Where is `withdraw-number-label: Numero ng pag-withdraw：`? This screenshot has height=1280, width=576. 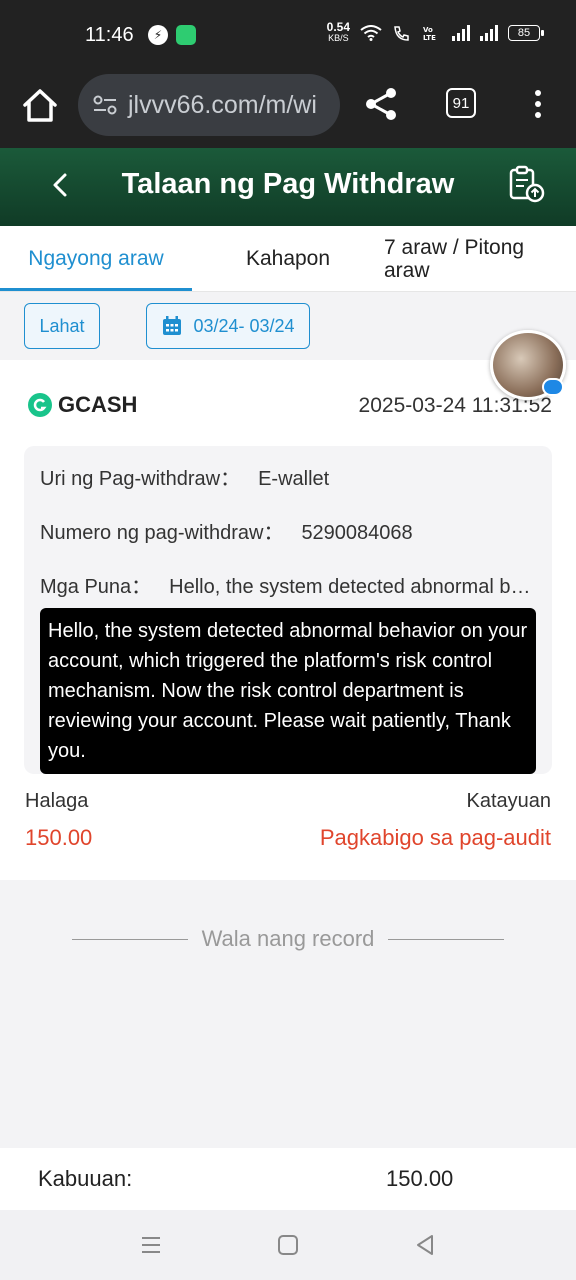
withdraw-number-label: Numero ng pag-withdraw： is located at coordinates (162, 533).